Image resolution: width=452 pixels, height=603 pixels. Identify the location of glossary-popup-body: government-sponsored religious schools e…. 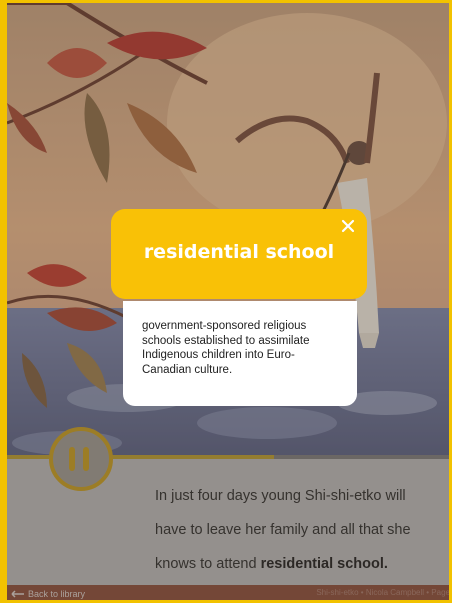
(240, 353).